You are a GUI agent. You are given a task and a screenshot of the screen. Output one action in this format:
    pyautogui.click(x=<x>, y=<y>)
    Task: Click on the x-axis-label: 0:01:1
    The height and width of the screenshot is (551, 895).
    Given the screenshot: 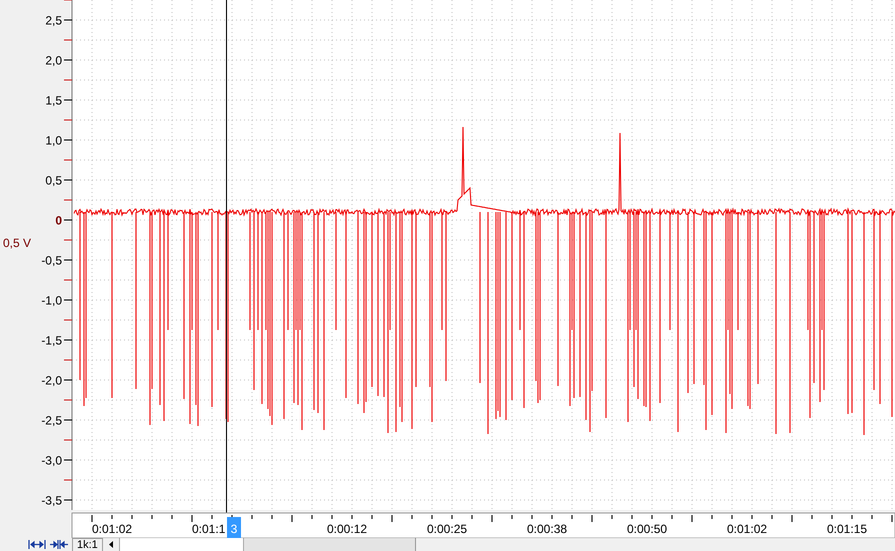 What is the action you would take?
    pyautogui.click(x=209, y=529)
    